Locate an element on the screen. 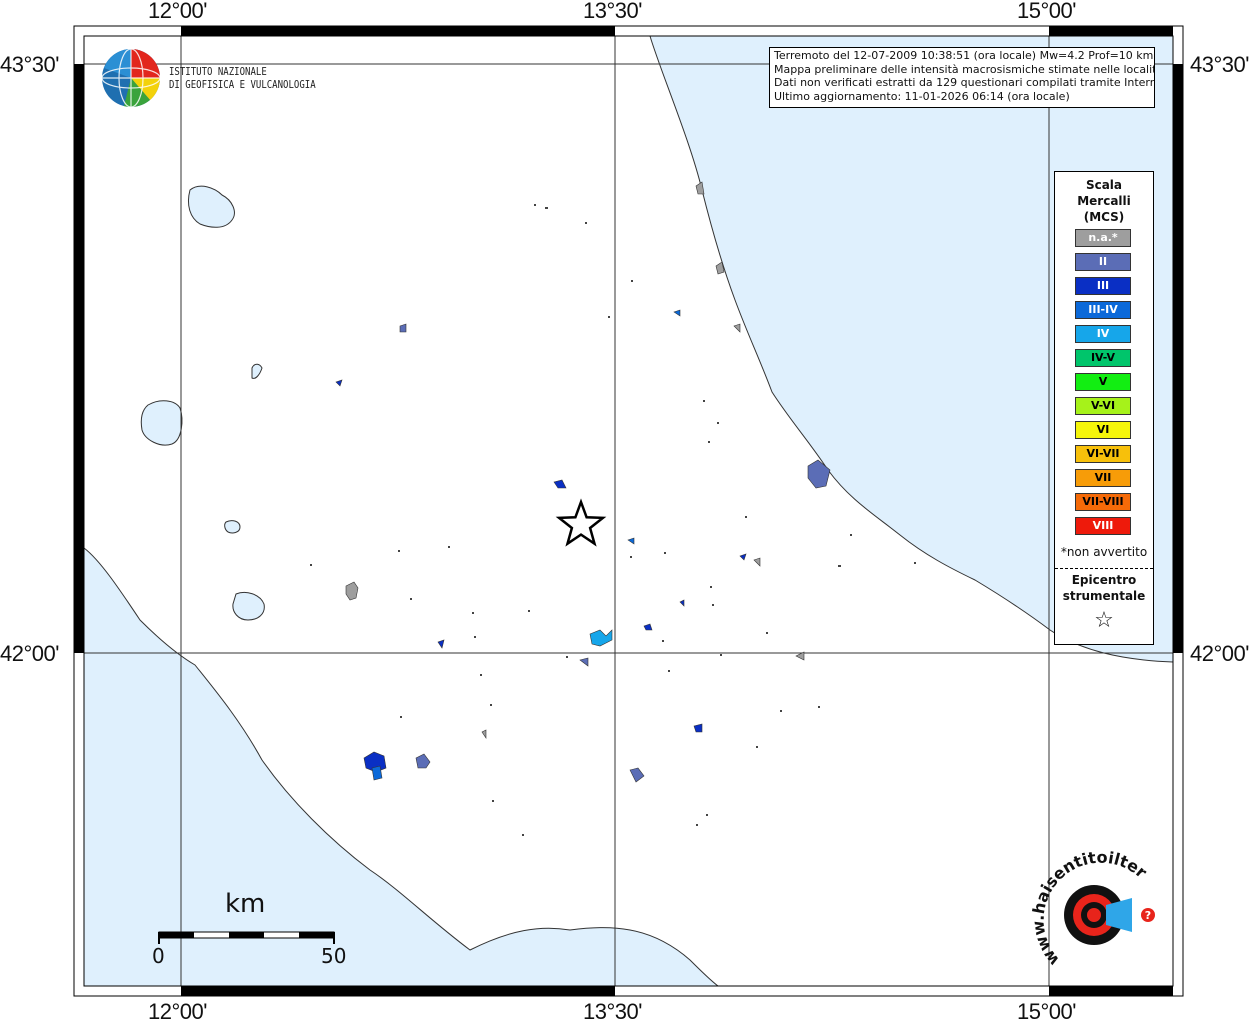 The width and height of the screenshot is (1256, 1025). coord-left-42: 42°00' is located at coordinates (29, 653).